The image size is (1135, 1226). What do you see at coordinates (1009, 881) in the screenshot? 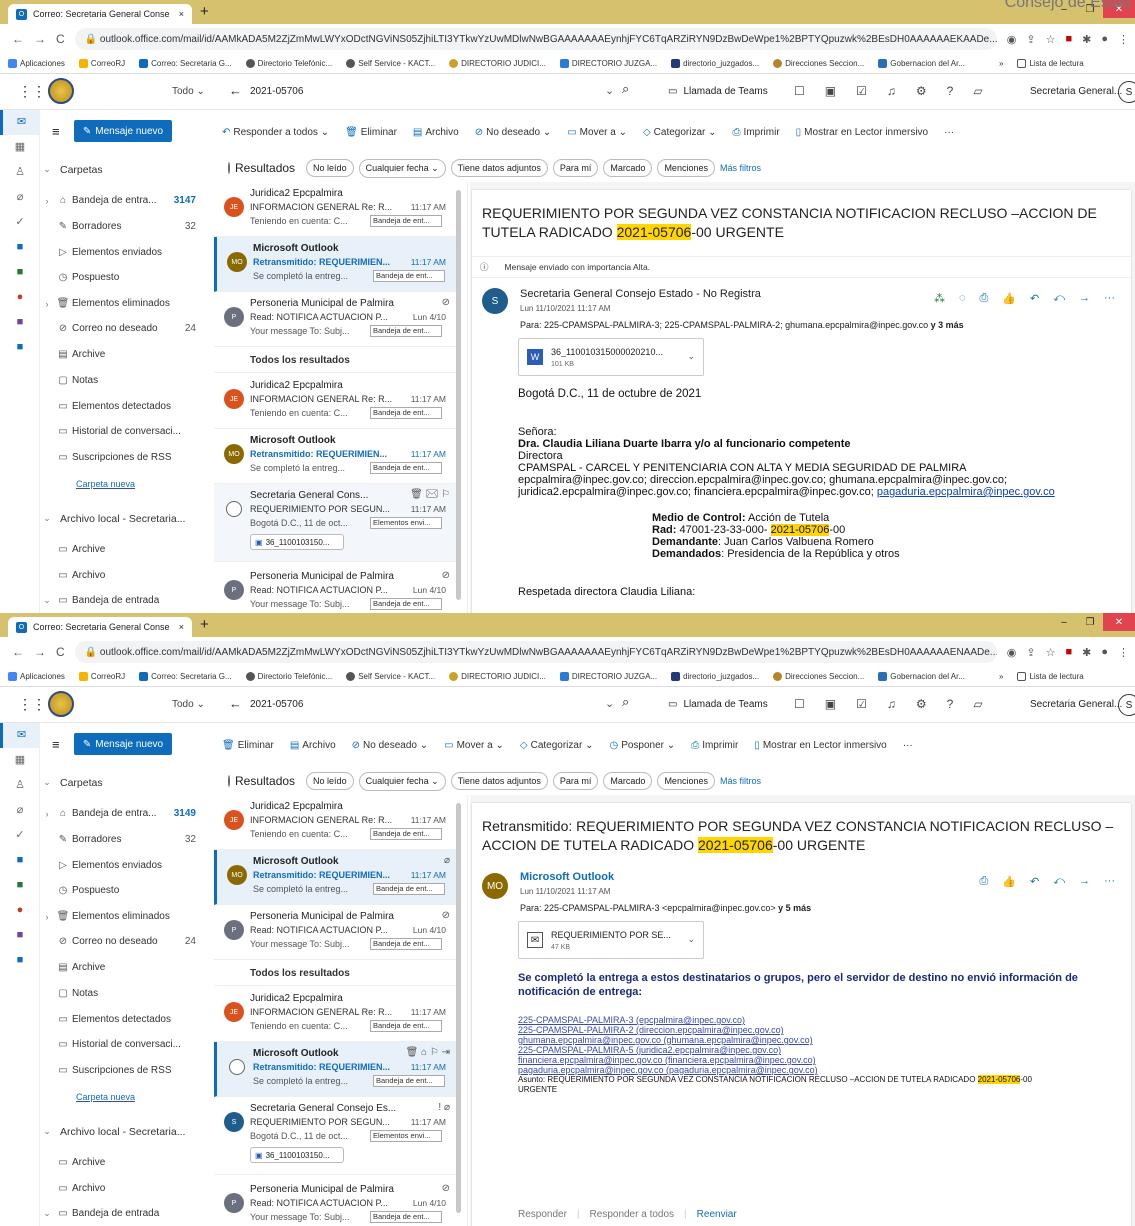
I see `like-icon: 👍` at bounding box center [1009, 881].